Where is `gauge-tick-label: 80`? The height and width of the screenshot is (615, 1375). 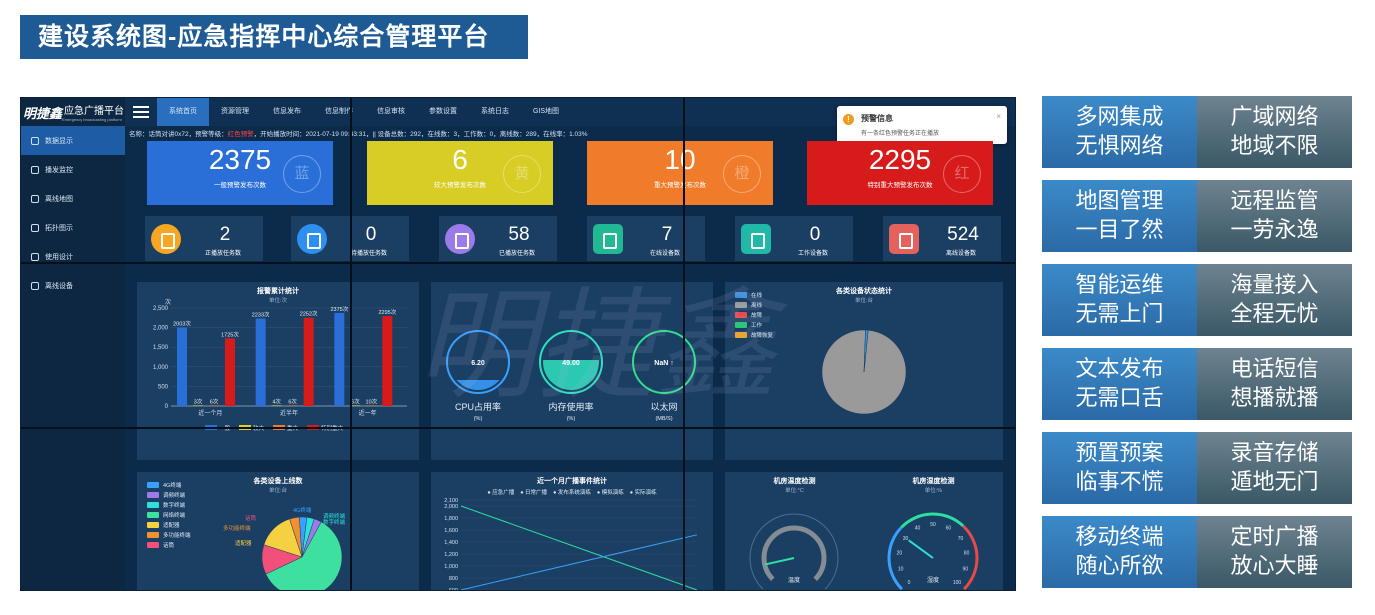 gauge-tick-label: 80 is located at coordinates (967, 554).